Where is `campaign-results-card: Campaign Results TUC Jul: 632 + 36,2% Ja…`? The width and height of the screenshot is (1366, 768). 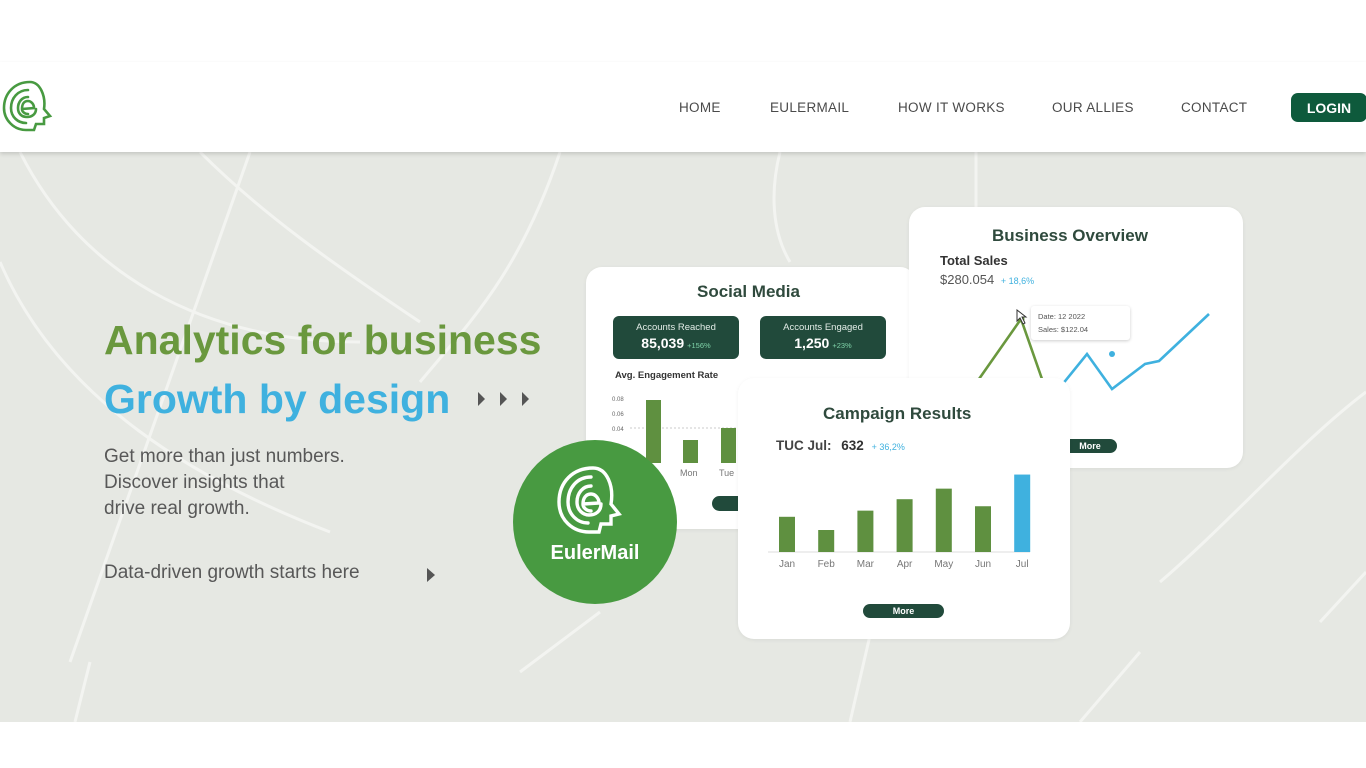
campaign-results-card: Campaign Results TUC Jul: 632 + 36,2% Ja… is located at coordinates (904, 508).